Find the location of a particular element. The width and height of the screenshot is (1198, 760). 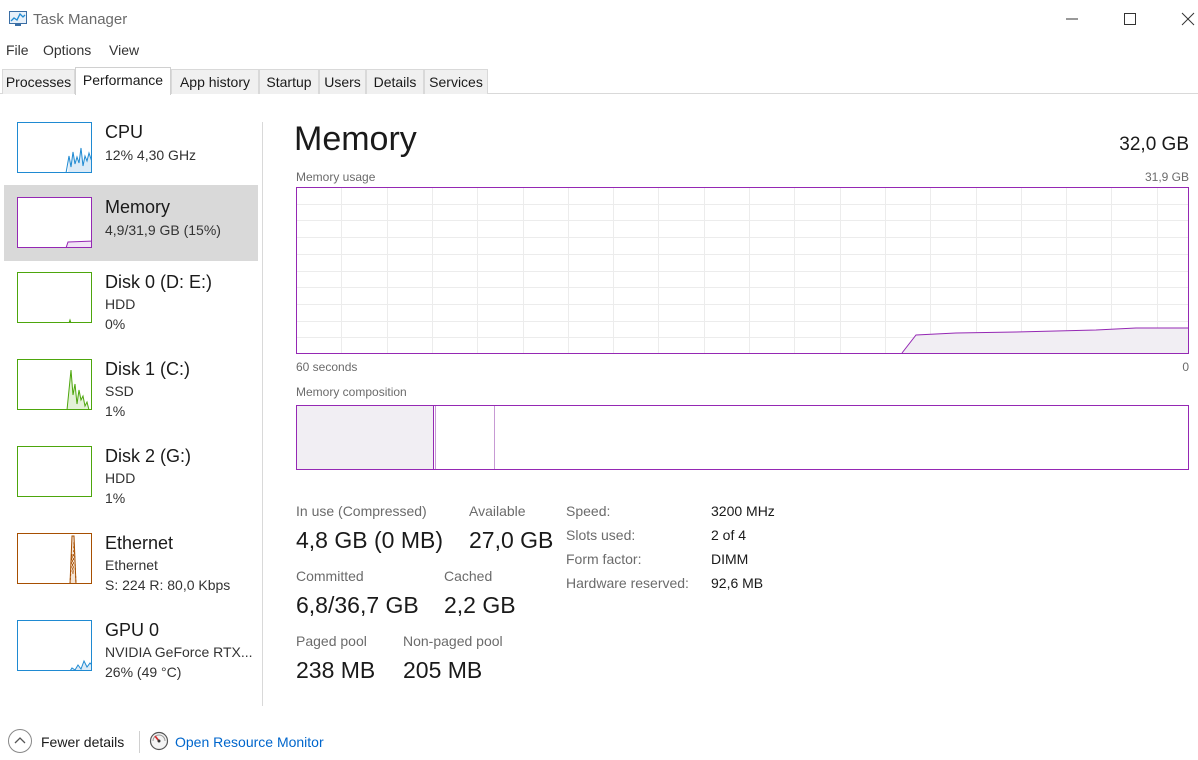

sidebar-item-usage: 26% (49 °C) is located at coordinates (143, 672).